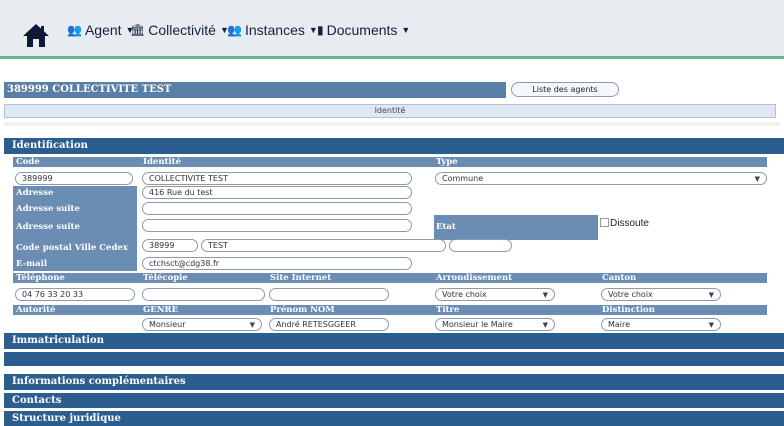 The height and width of the screenshot is (426, 784). Describe the element at coordinates (394, 146) in the screenshot. I see `section-identification: Identification` at that location.